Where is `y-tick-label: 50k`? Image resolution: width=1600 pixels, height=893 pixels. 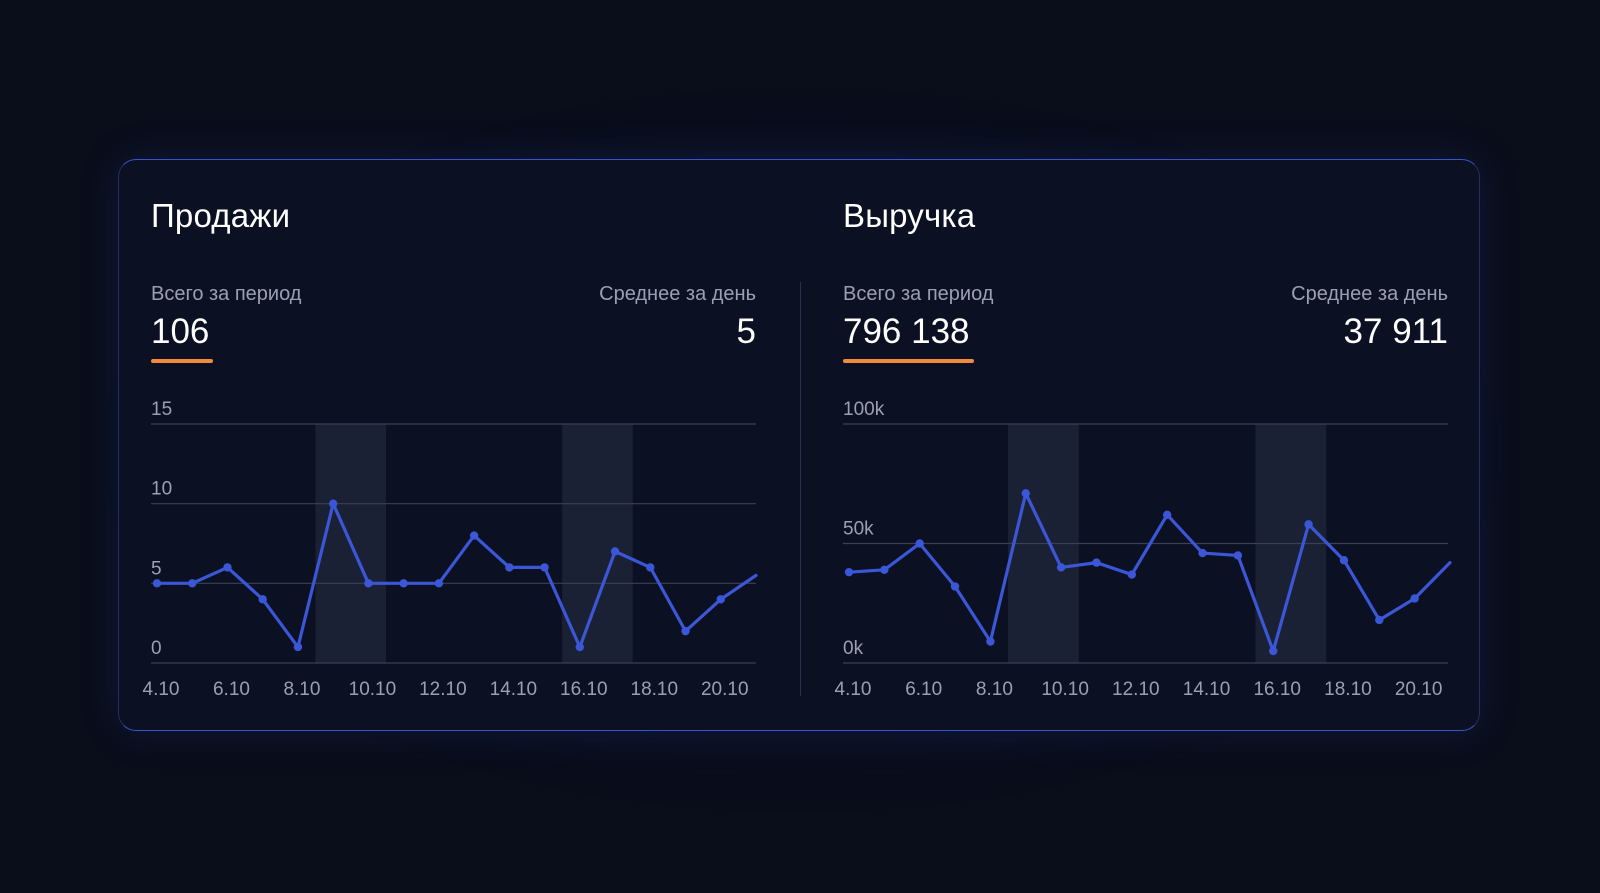 y-tick-label: 50k is located at coordinates (858, 529).